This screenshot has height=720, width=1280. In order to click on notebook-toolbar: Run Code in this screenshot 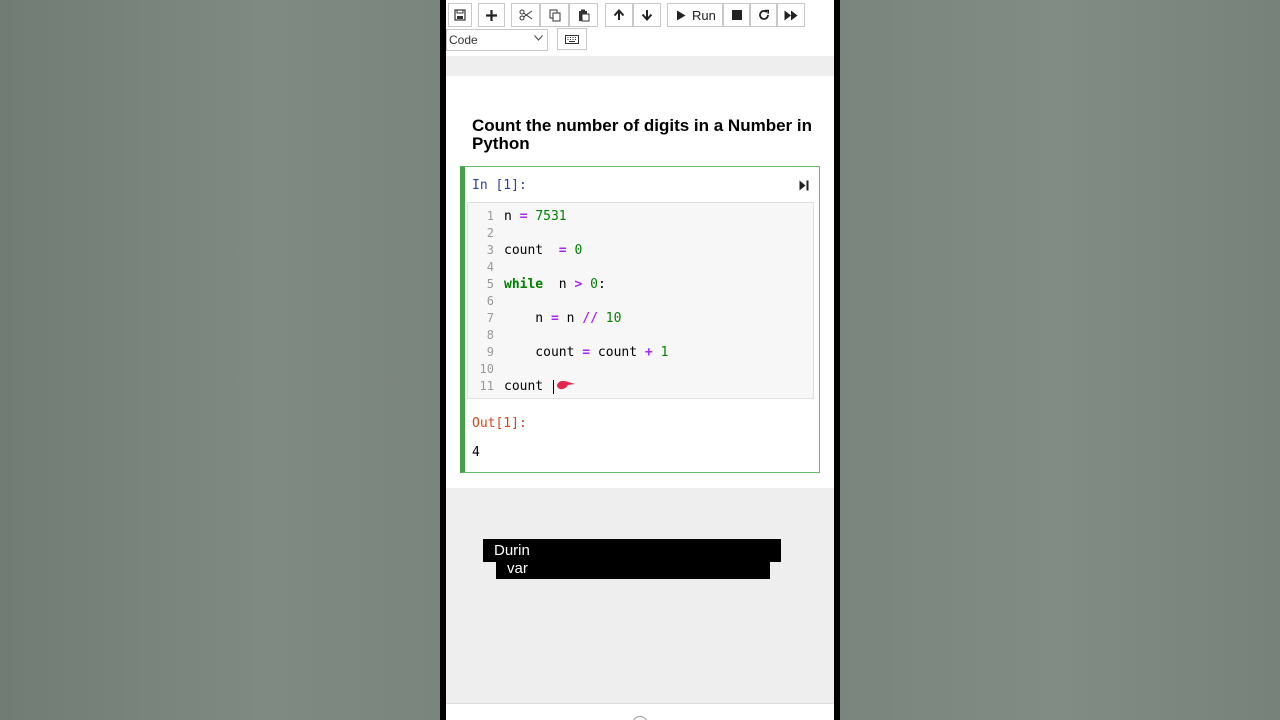, I will do `click(640, 28)`.